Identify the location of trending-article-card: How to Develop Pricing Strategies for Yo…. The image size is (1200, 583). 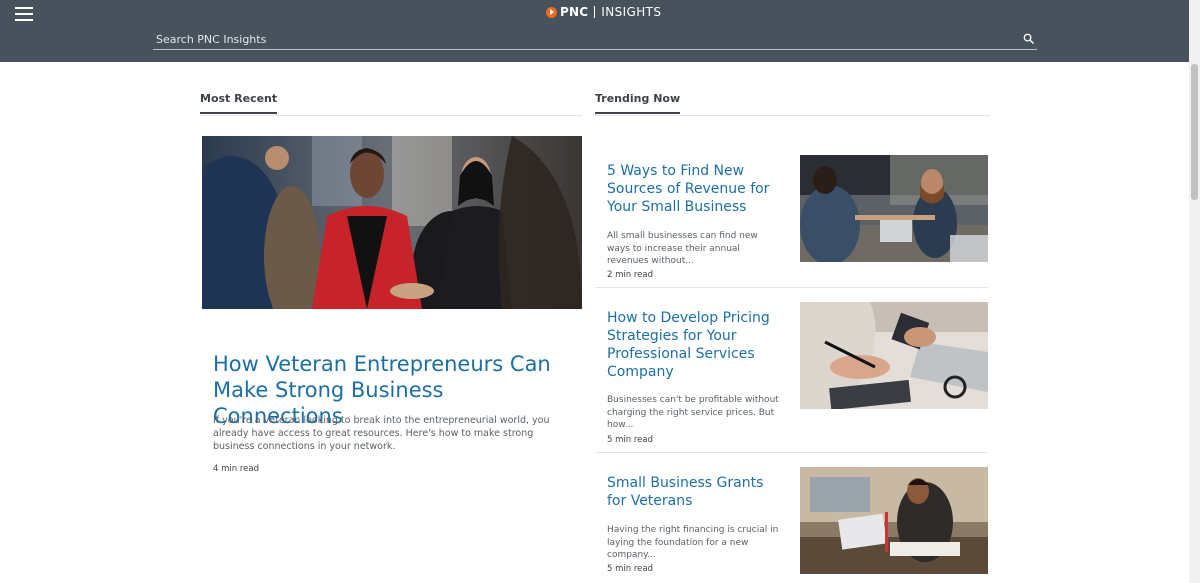
(791, 377).